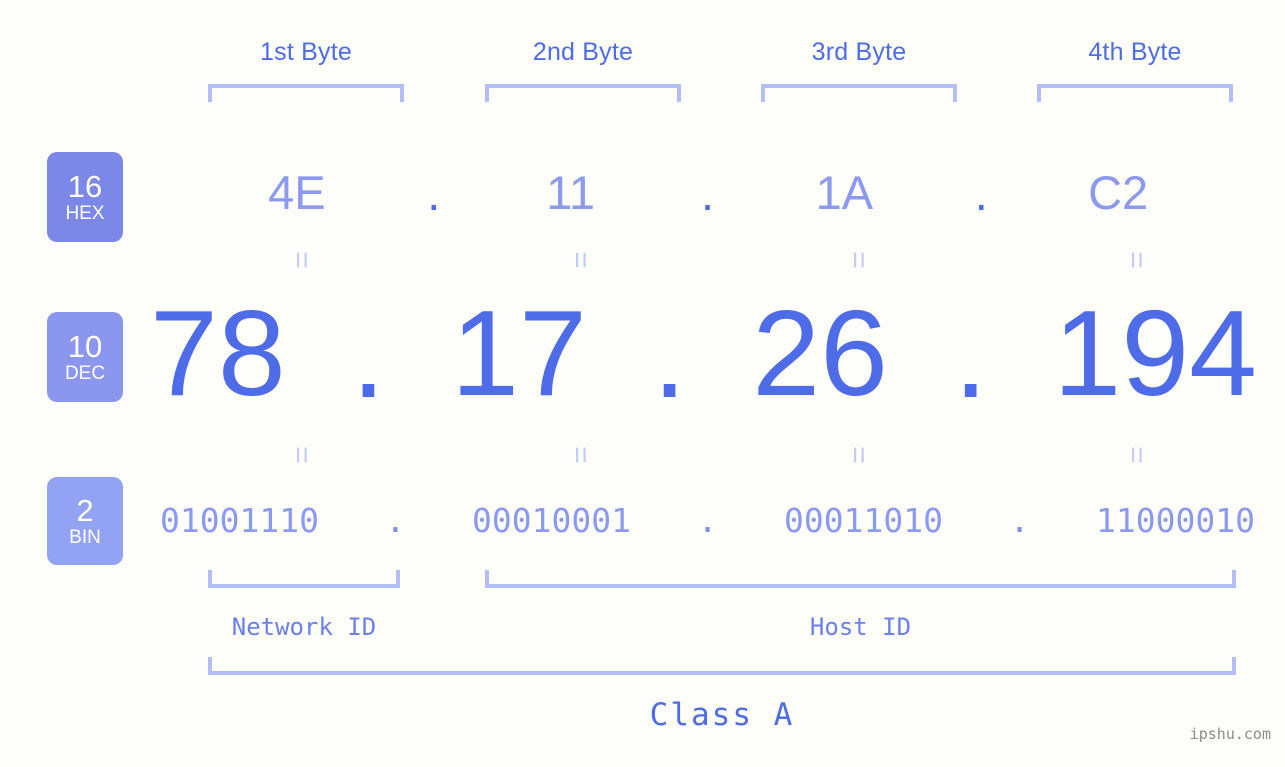 This screenshot has height=767, width=1285. Describe the element at coordinates (863, 520) in the screenshot. I see `bin-octet-3: 00011010` at that location.